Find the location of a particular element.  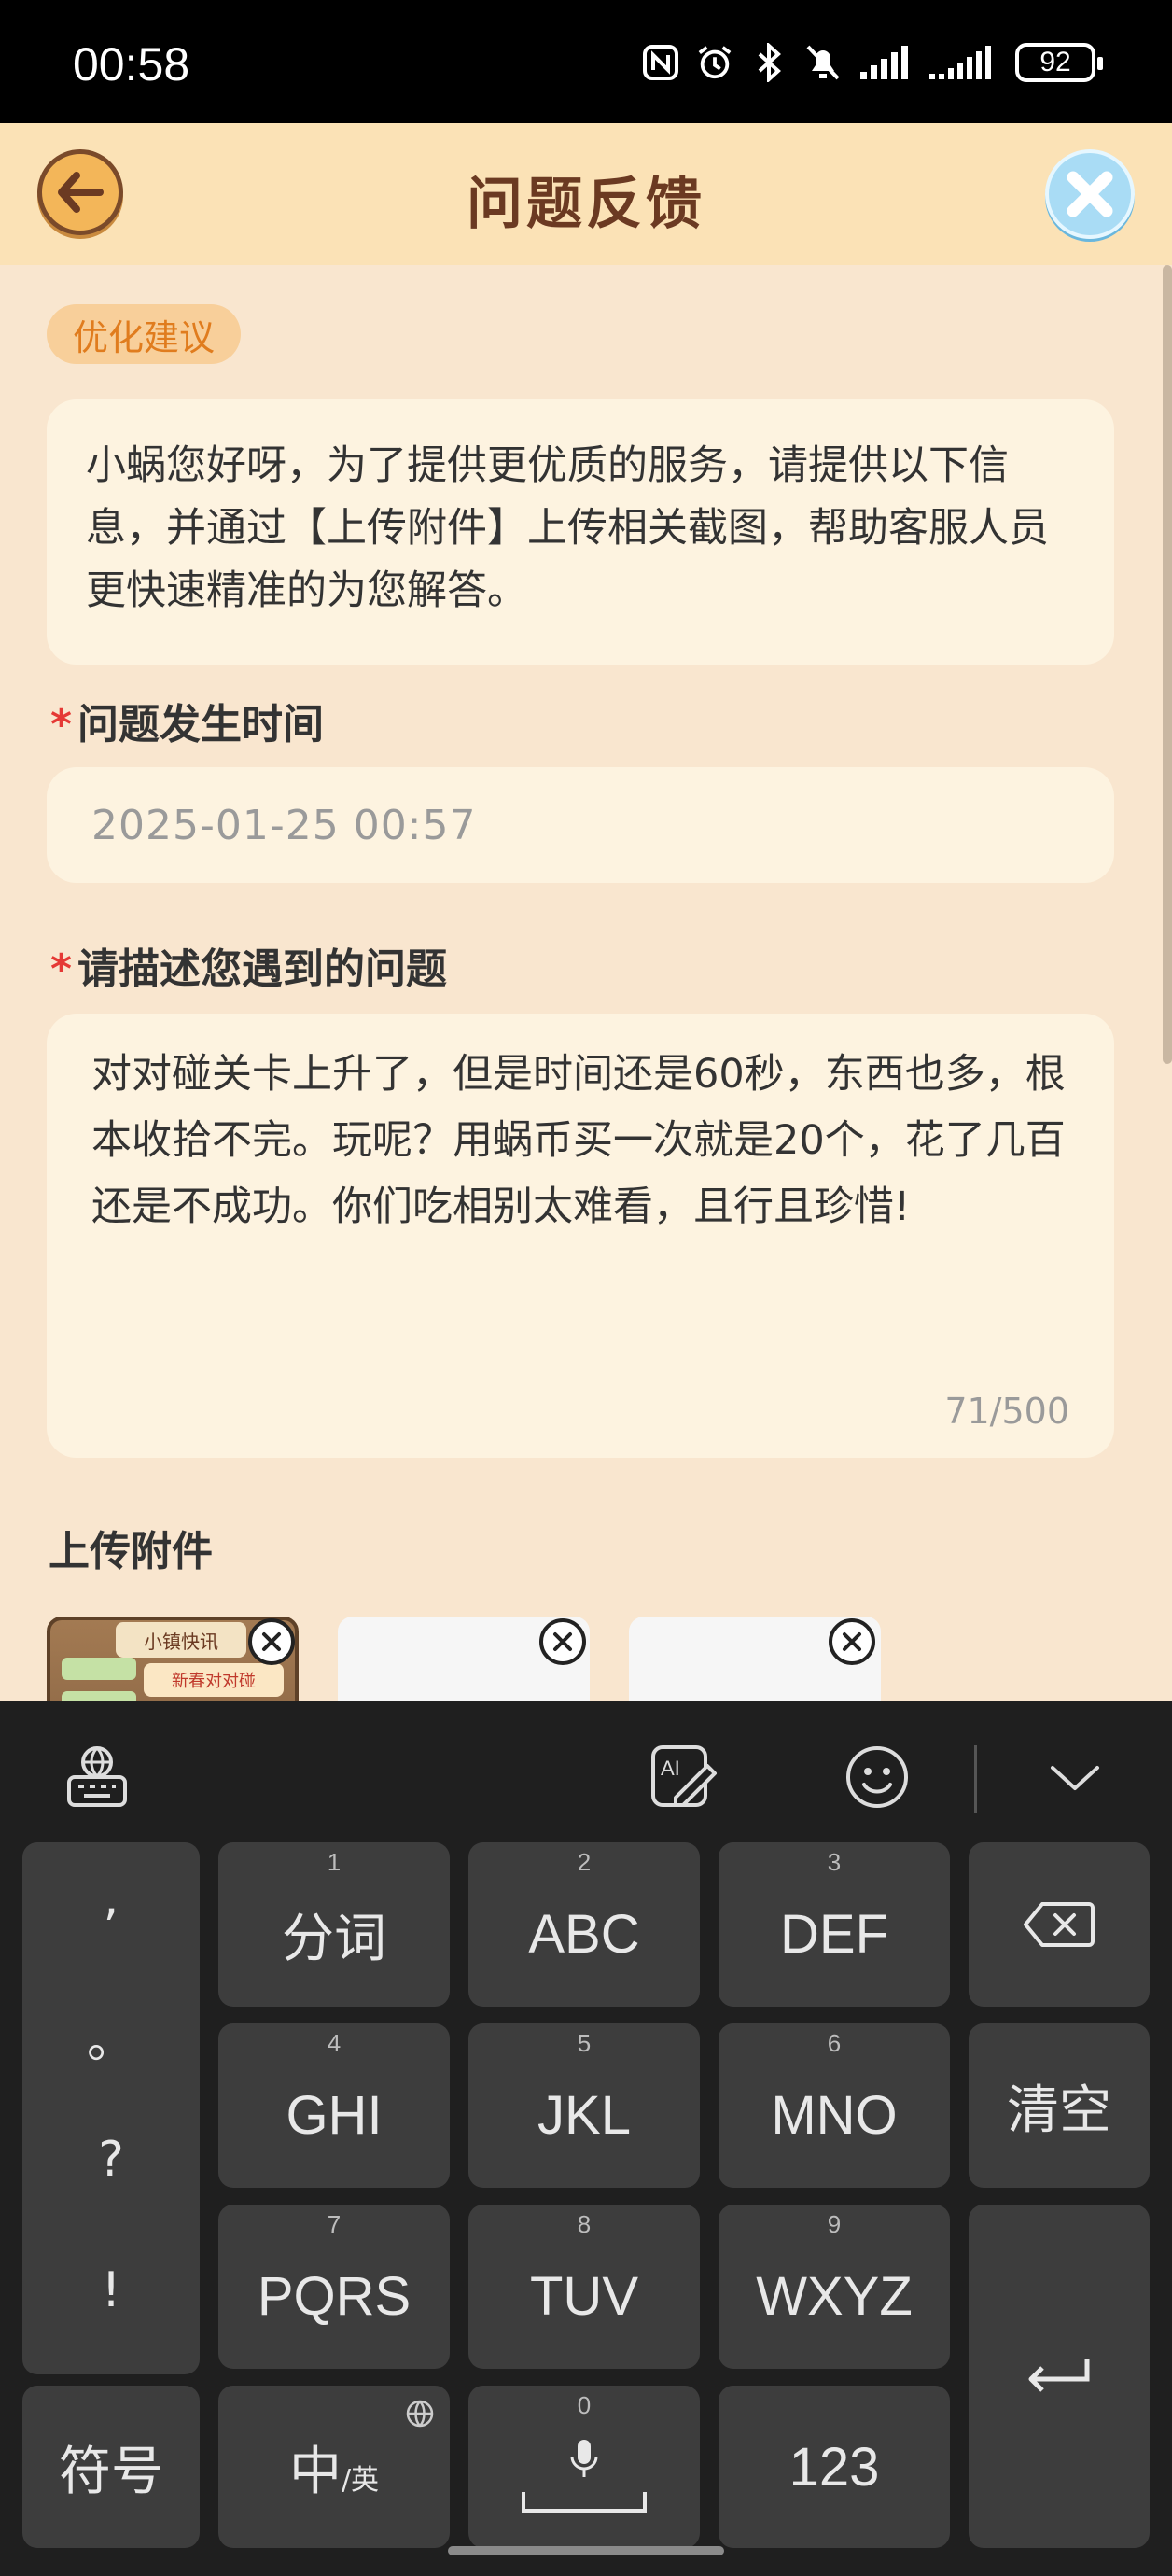

symbols-key: 符号 is located at coordinates (111, 2467).